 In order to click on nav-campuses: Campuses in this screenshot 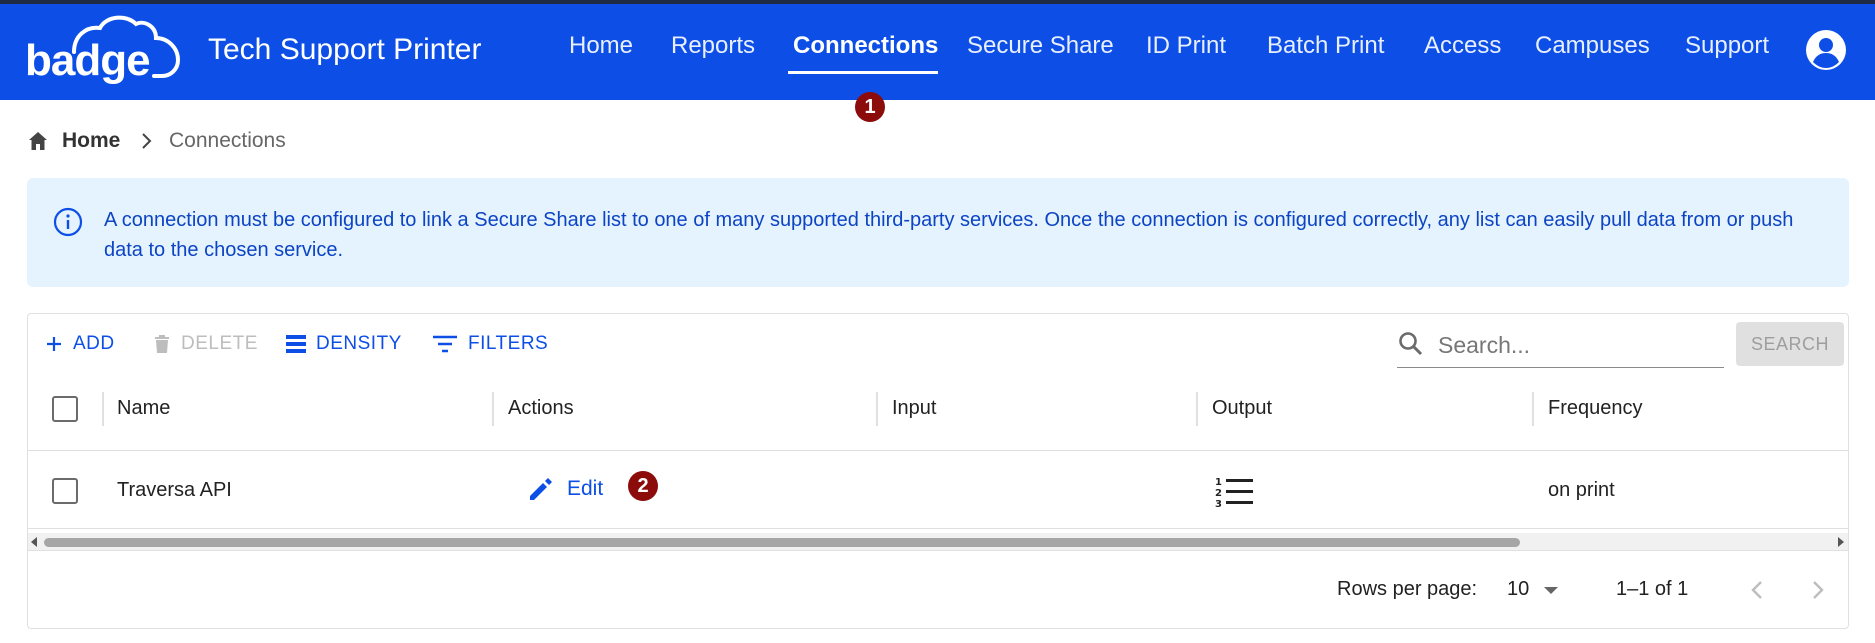, I will do `click(1592, 46)`.